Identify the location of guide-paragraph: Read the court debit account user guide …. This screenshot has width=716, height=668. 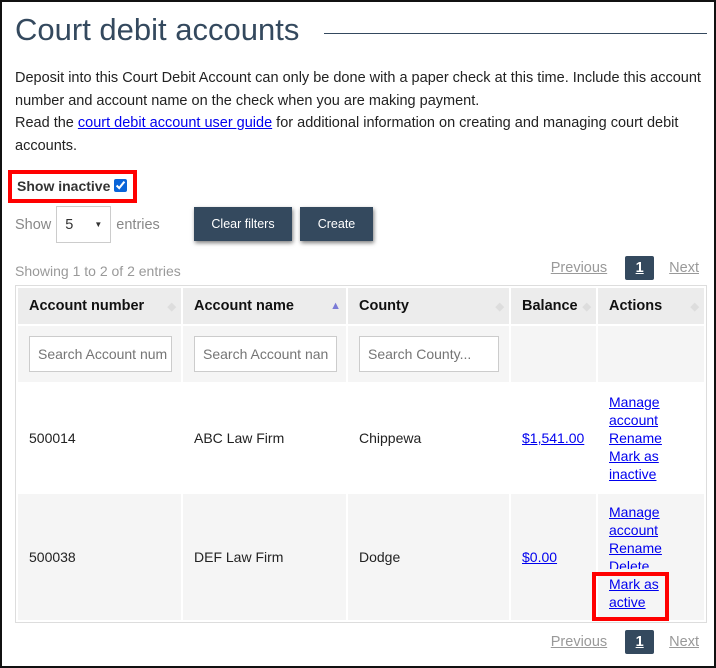
(360, 134).